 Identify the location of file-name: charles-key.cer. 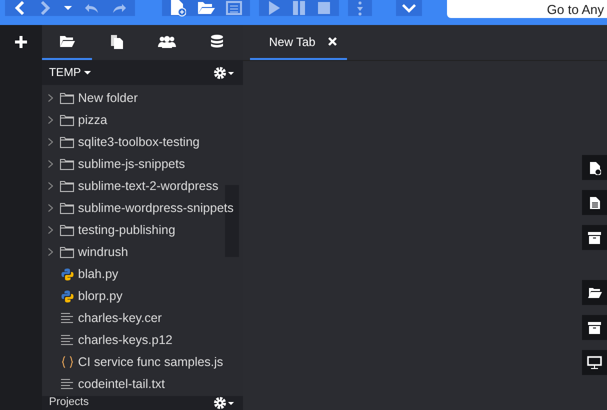
(120, 318).